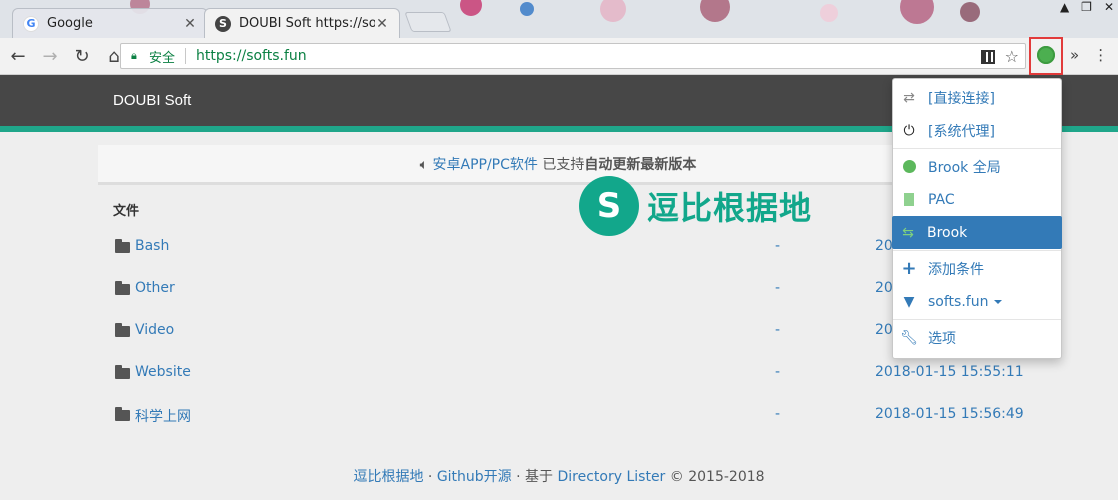 The height and width of the screenshot is (500, 1118). Describe the element at coordinates (527, 9) in the screenshot. I see `decorative-butterfly` at that location.